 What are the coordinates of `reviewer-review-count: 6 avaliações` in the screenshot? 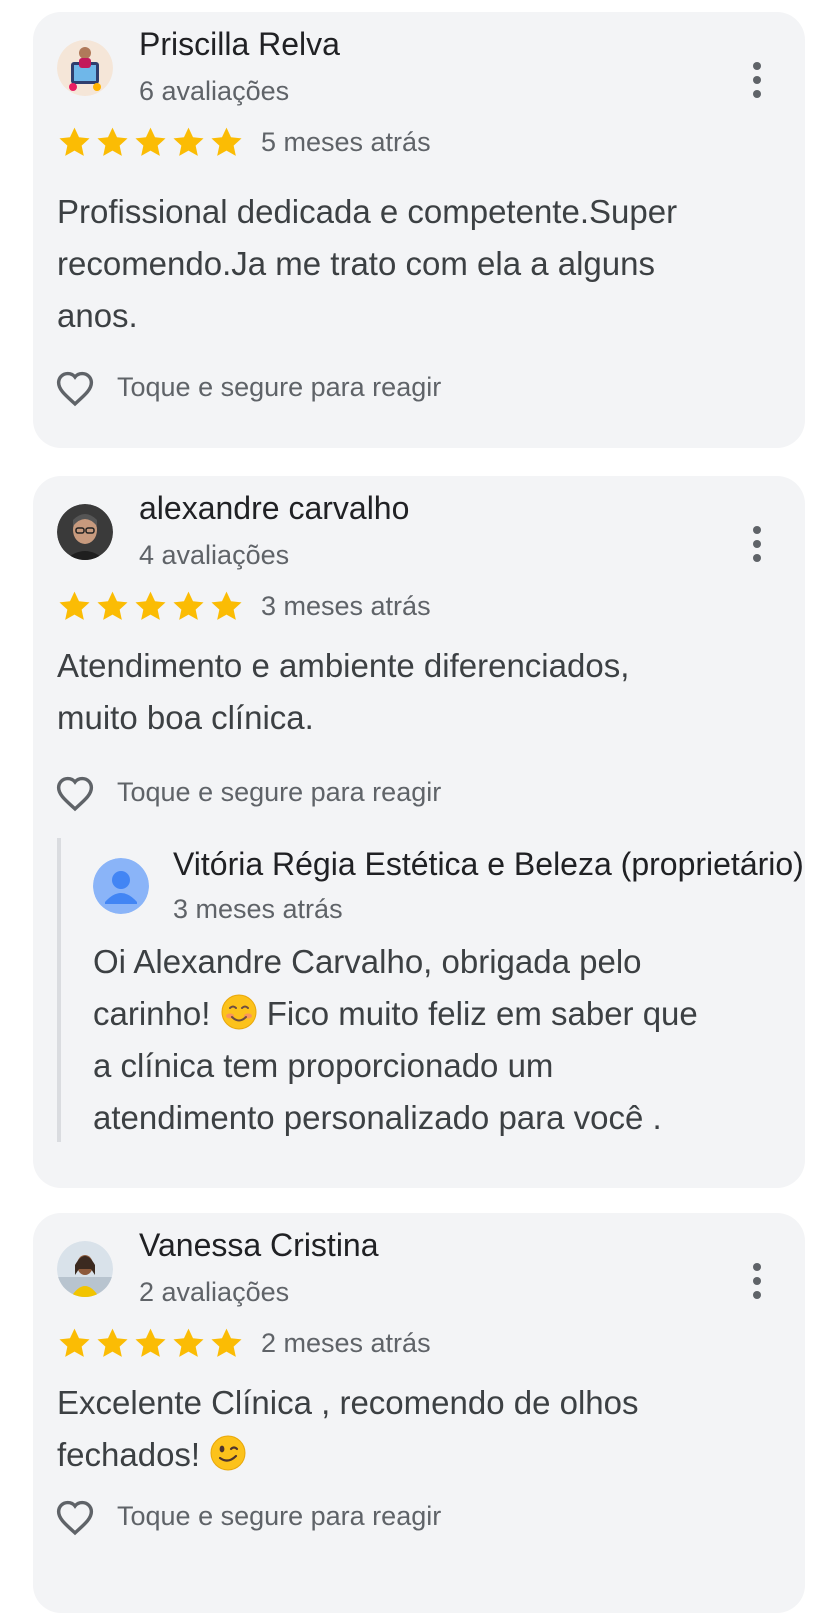 It's located at (214, 91).